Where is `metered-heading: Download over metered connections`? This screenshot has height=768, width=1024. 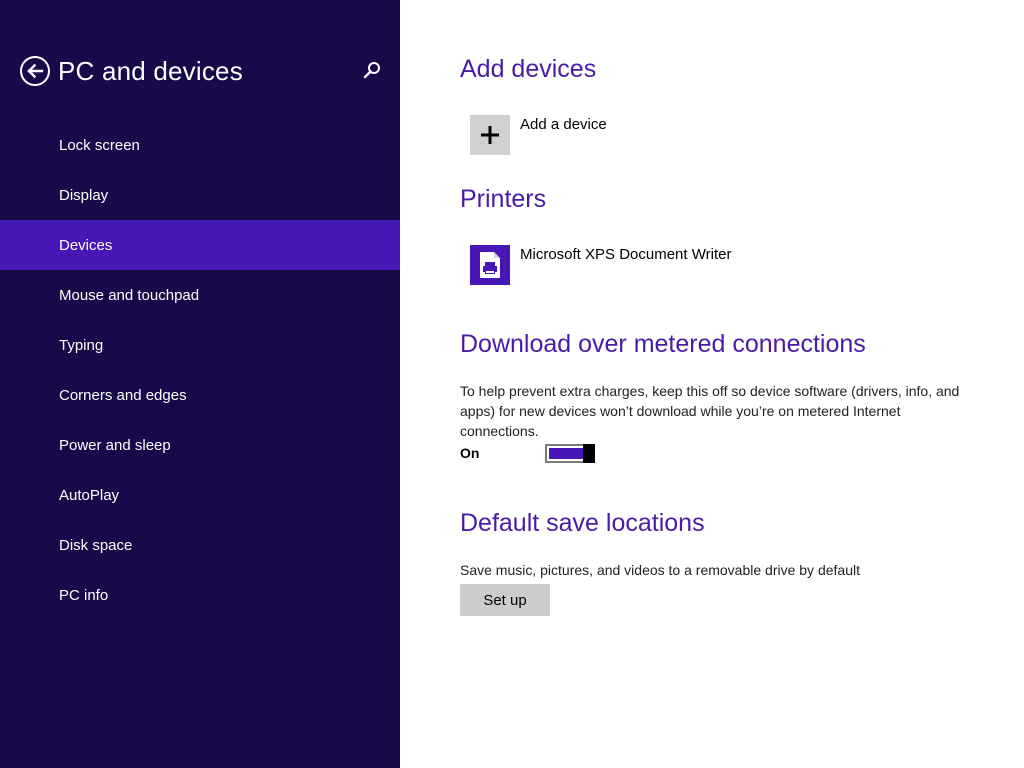 metered-heading: Download over metered connections is located at coordinates (663, 344).